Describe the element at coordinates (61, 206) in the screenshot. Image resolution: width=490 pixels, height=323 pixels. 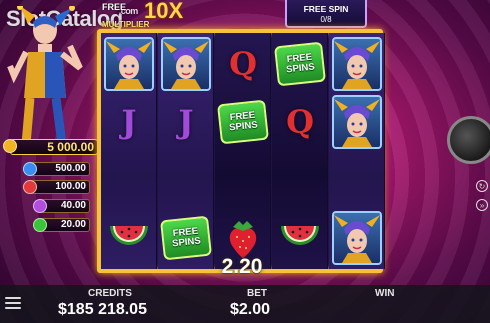
I see `jackpot-purple: 40.00` at that location.